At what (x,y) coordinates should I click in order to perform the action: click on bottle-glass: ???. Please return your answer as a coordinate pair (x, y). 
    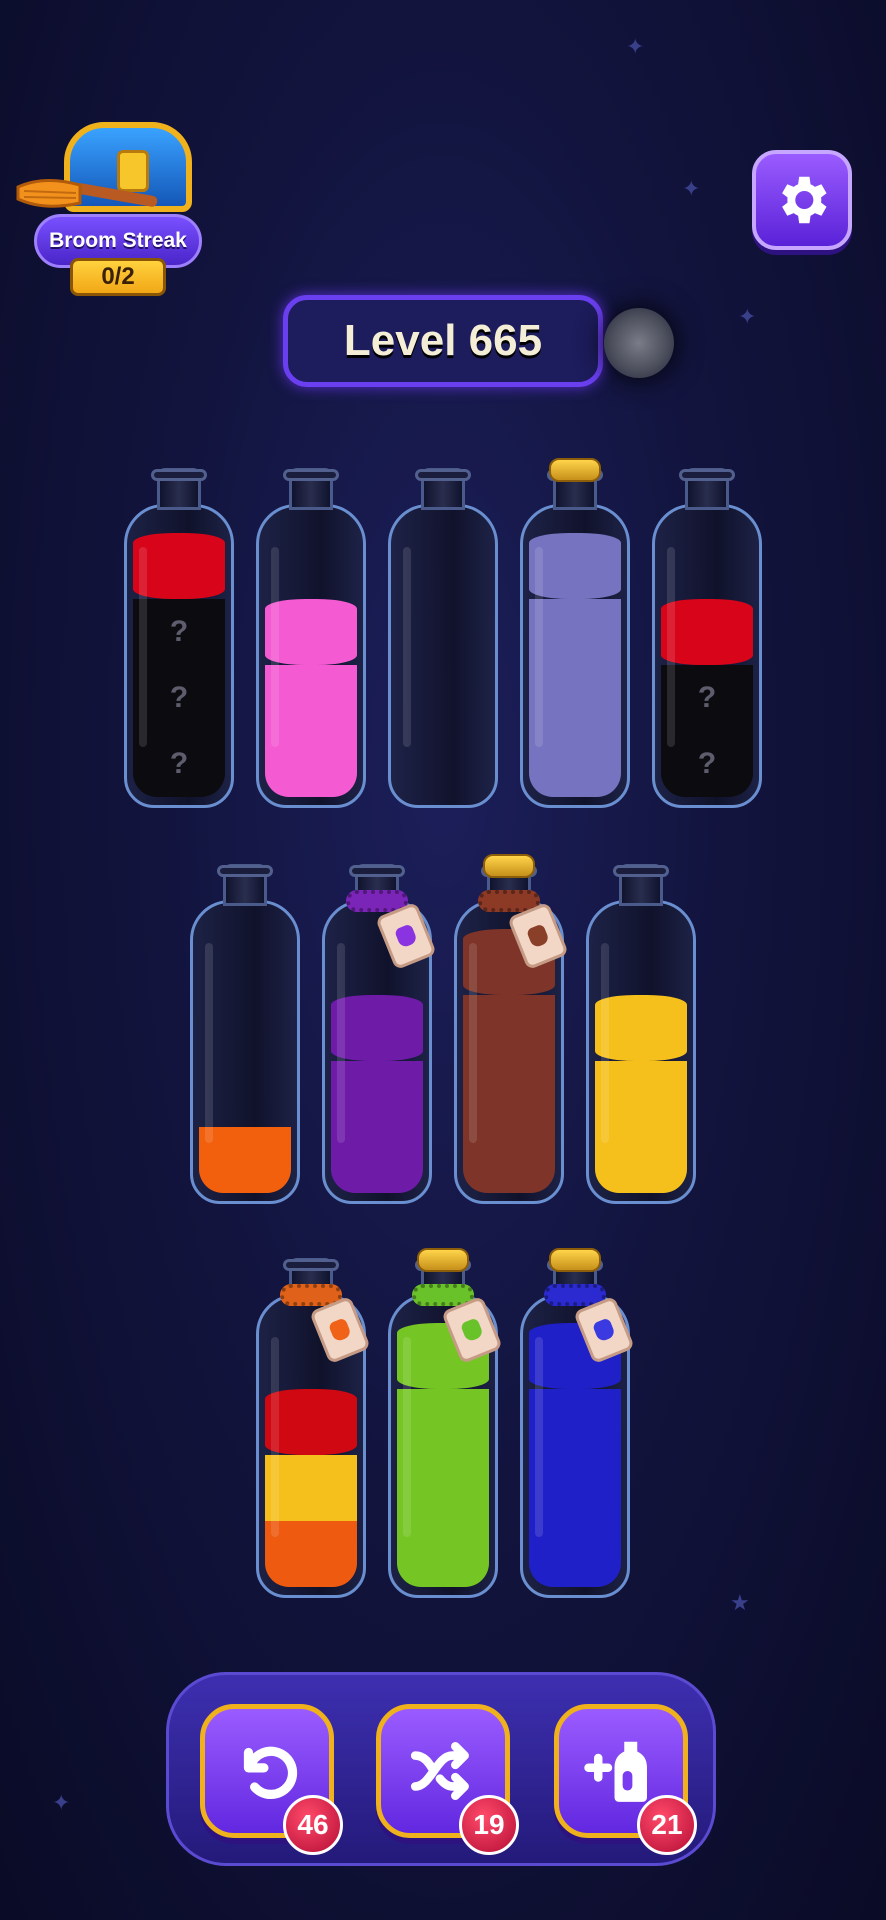
    Looking at the image, I should click on (179, 656).